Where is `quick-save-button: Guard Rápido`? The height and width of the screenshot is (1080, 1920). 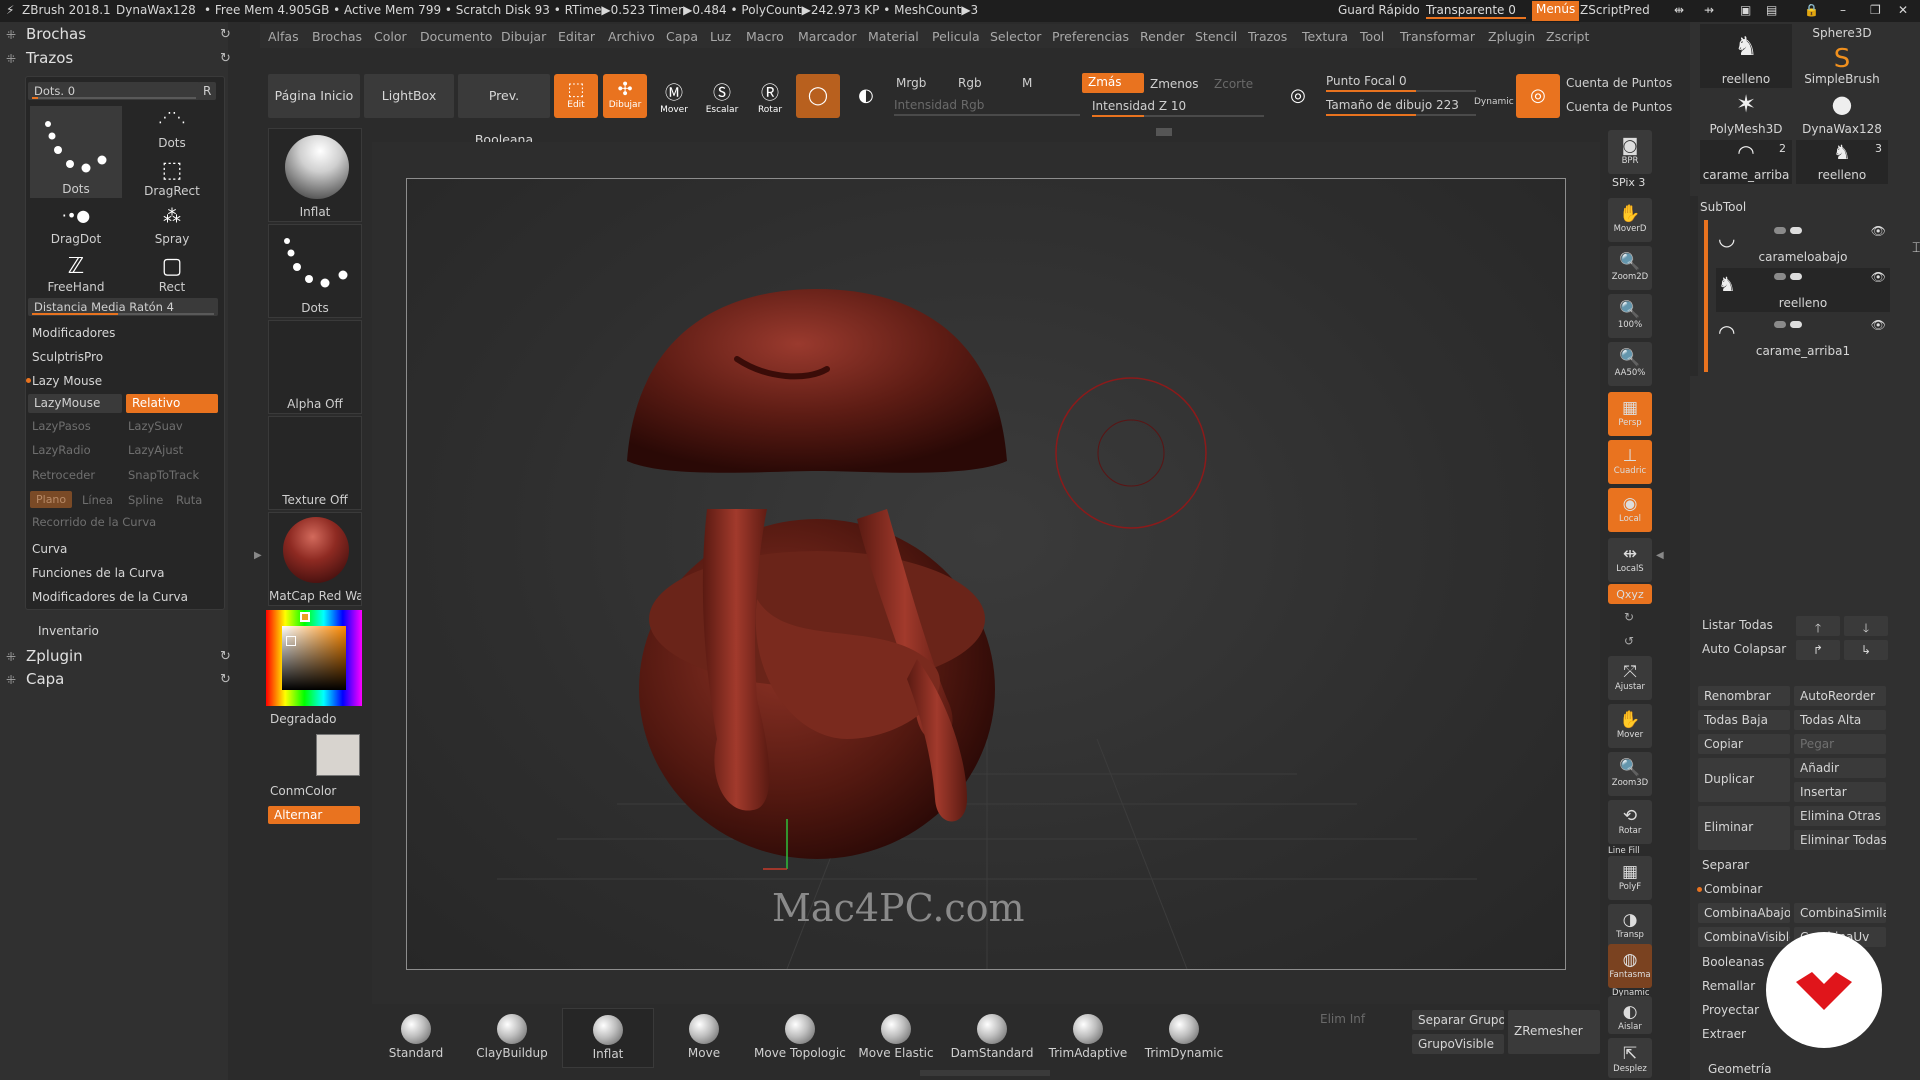
quick-save-button: Guard Rápido is located at coordinates (1379, 10).